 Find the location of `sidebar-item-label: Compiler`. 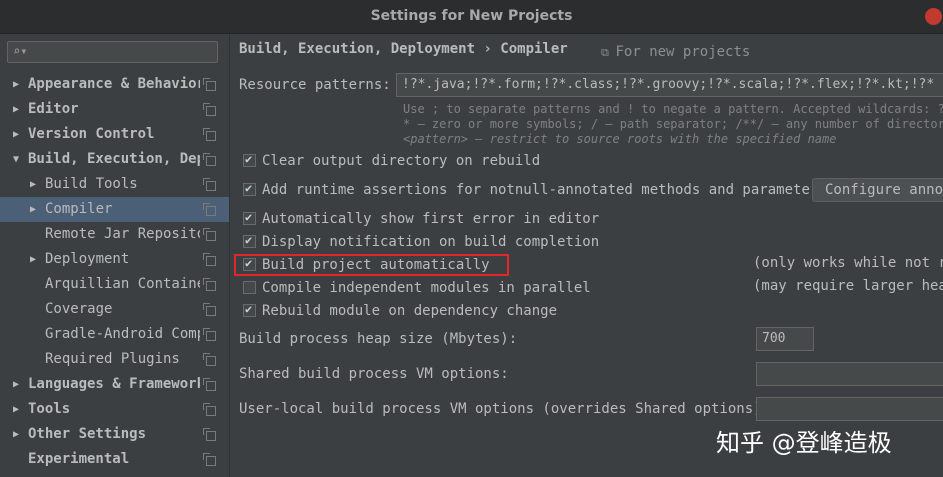

sidebar-item-label: Compiler is located at coordinates (79, 209).